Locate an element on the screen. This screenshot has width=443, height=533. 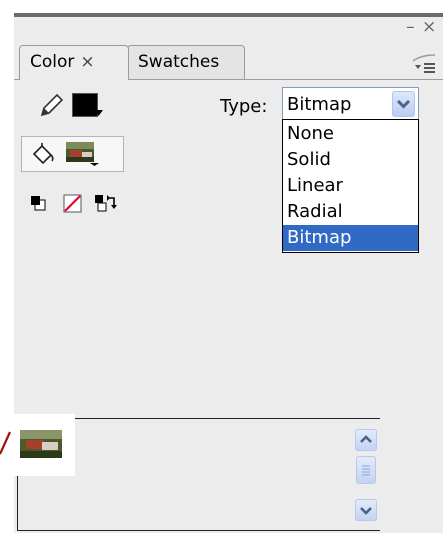
type-option-linear: Linear is located at coordinates (350, 186).